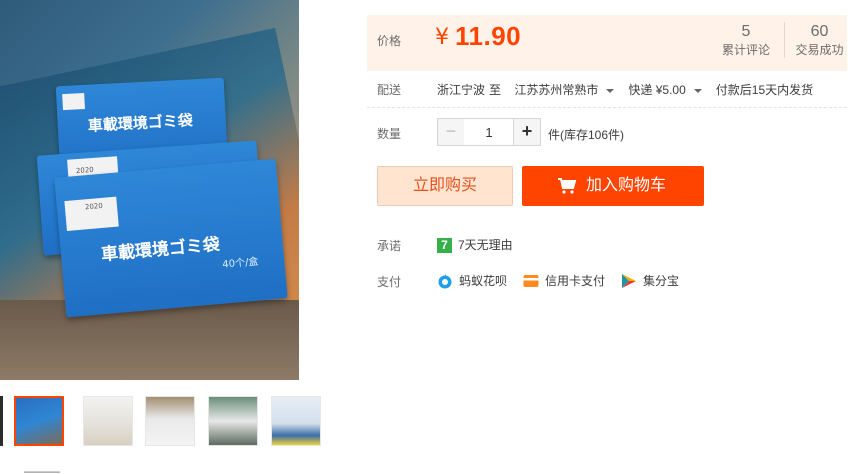  I want to click on payment-method-text: 信用卡支付, so click(575, 281).